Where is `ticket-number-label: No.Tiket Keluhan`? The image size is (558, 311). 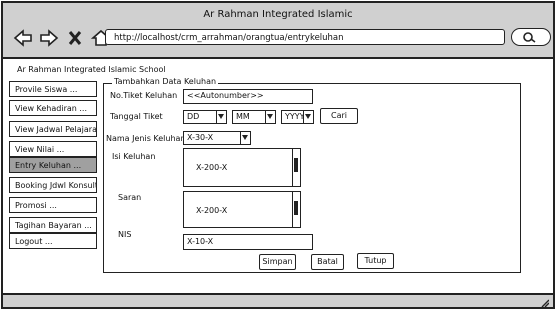
ticket-number-label: No.Tiket Keluhan is located at coordinates (144, 95).